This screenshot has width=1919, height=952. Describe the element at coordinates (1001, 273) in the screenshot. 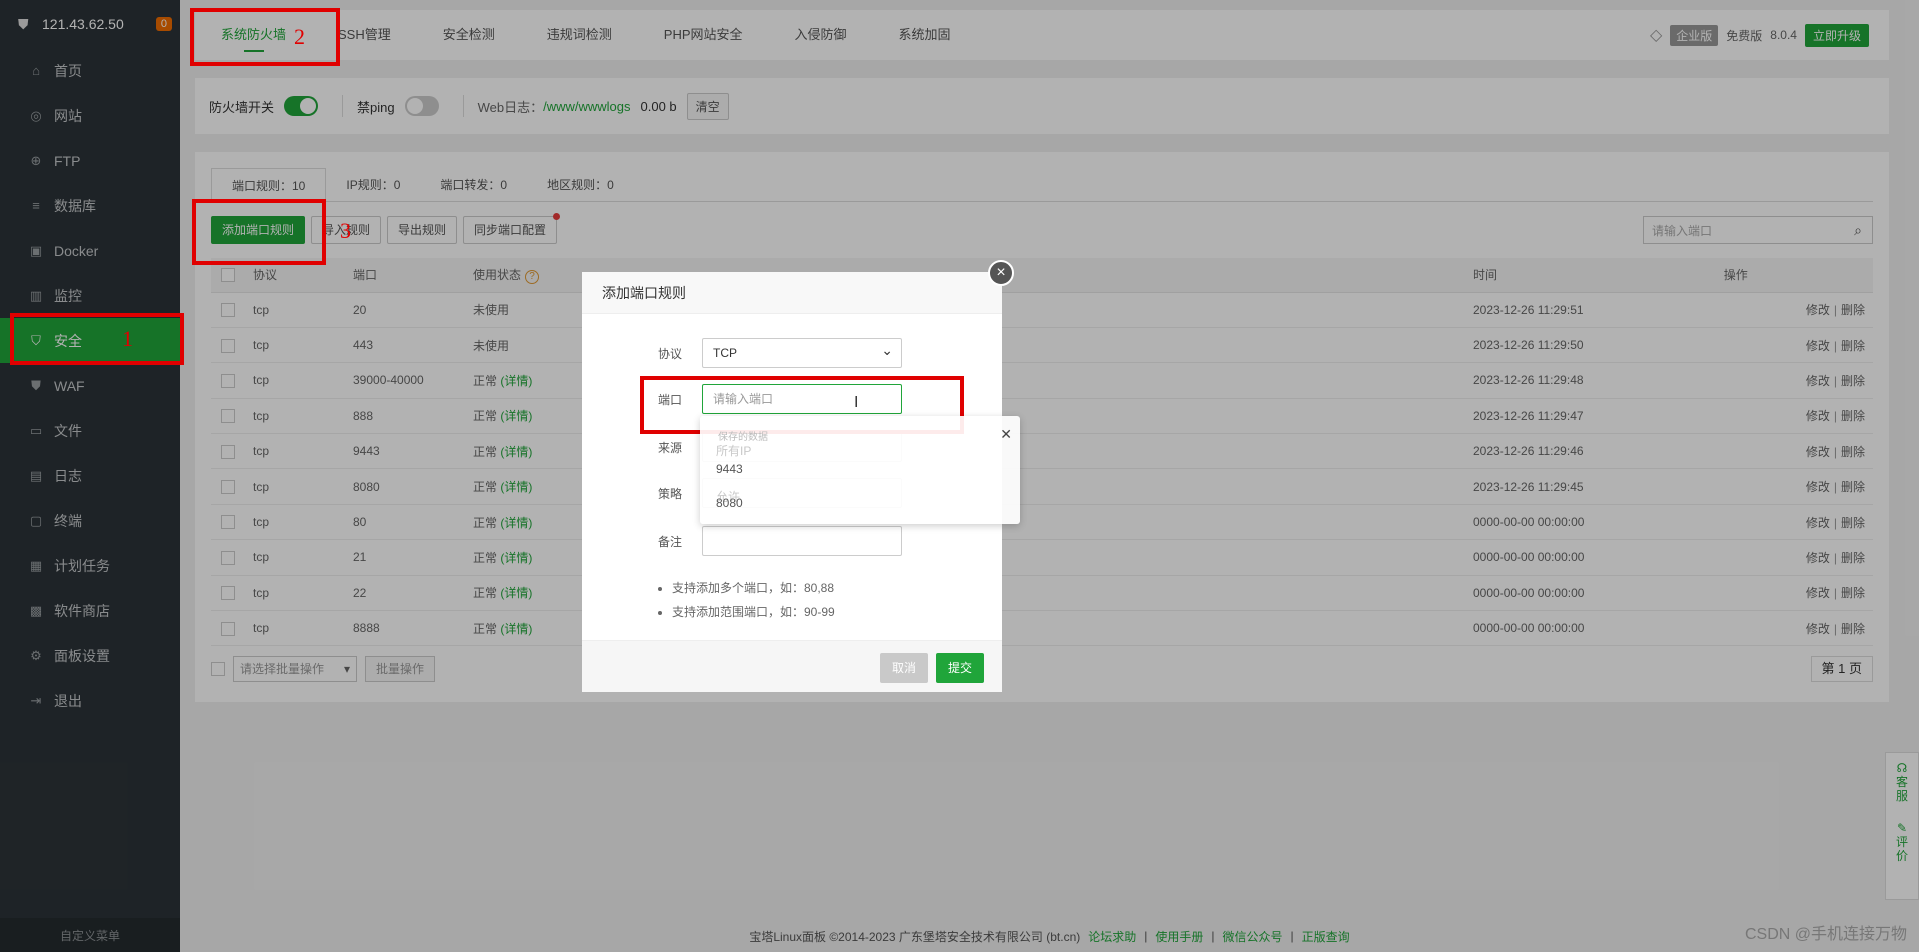

I see `close-icon: ×` at that location.